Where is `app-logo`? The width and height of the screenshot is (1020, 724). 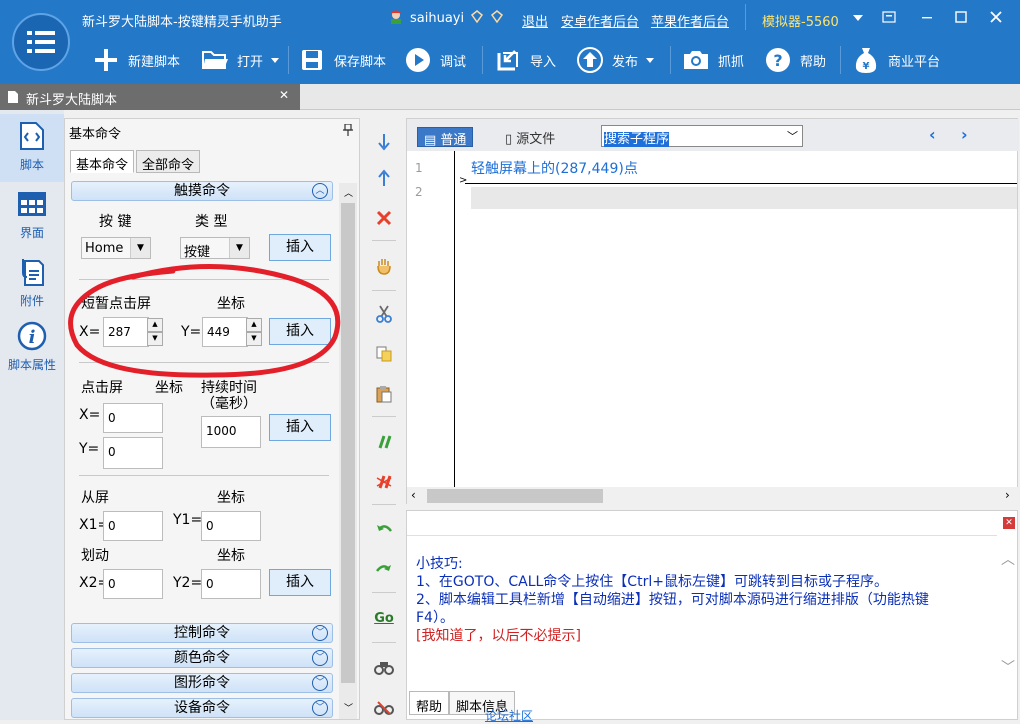
app-logo is located at coordinates (41, 42).